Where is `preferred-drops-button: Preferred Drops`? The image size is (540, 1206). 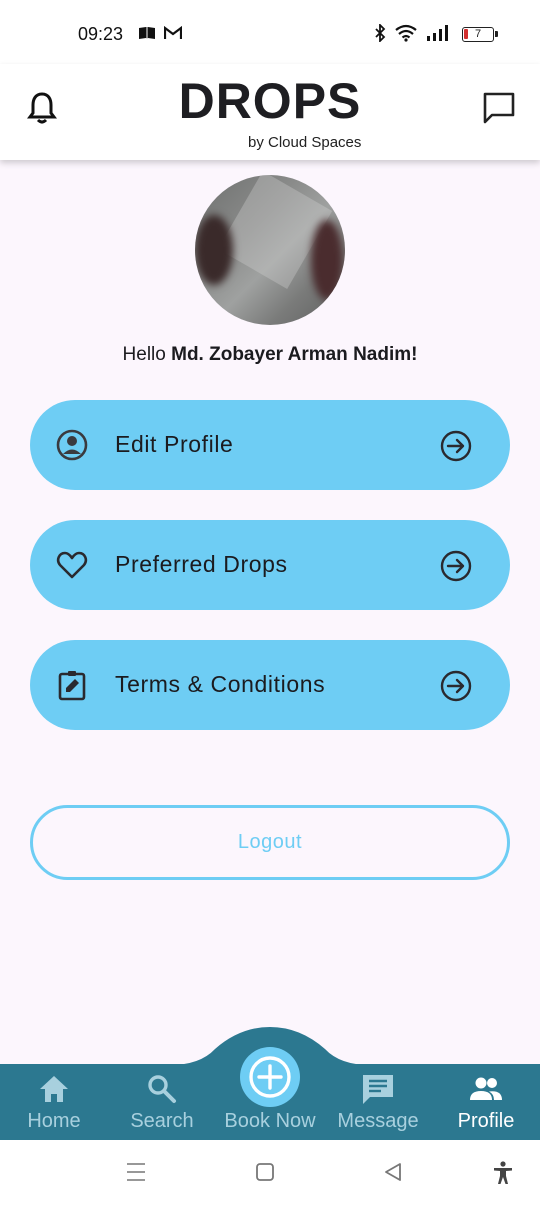
preferred-drops-button: Preferred Drops is located at coordinates (270, 565).